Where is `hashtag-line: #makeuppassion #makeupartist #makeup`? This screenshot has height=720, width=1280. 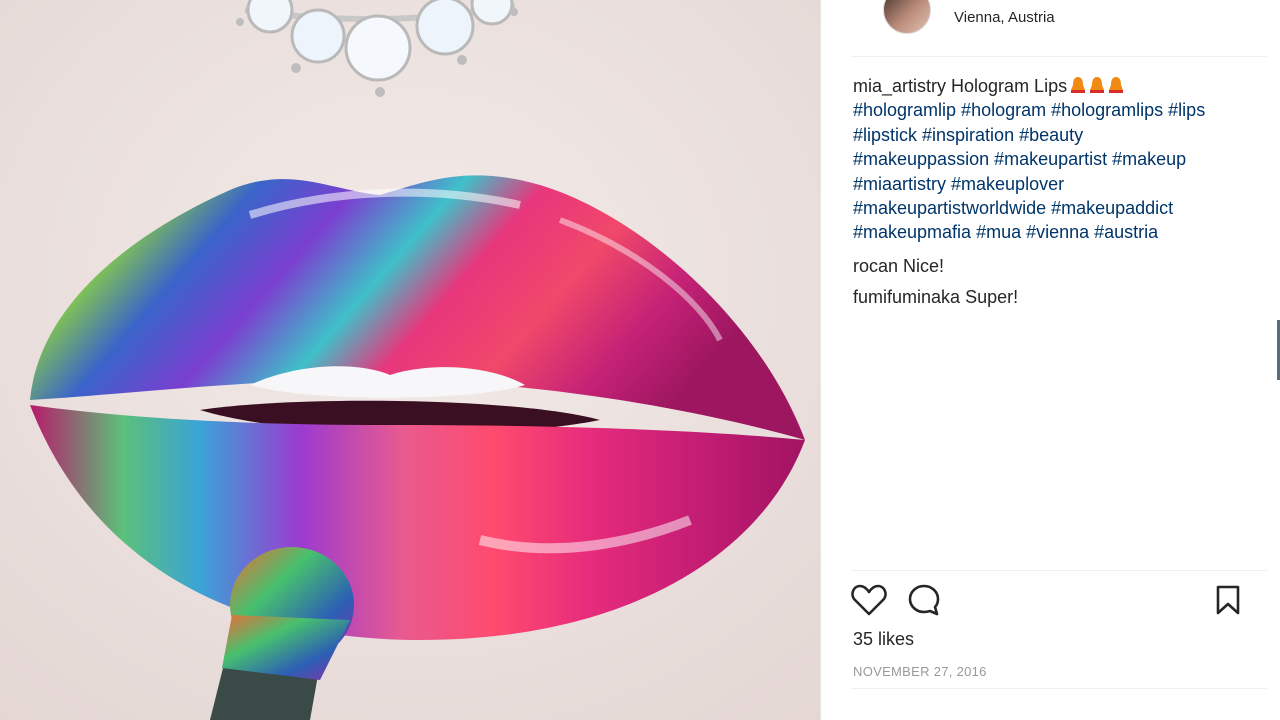 hashtag-line: #makeuppassion #makeupartist #makeup is located at coordinates (1048, 159).